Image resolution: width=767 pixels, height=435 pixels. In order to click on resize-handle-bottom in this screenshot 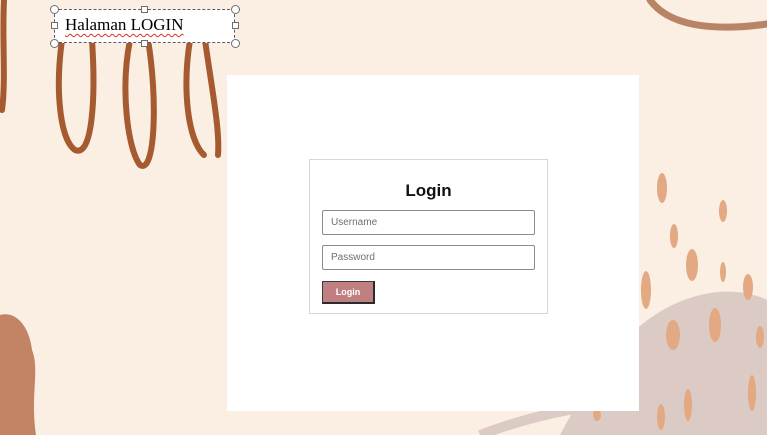, I will do `click(144, 43)`.